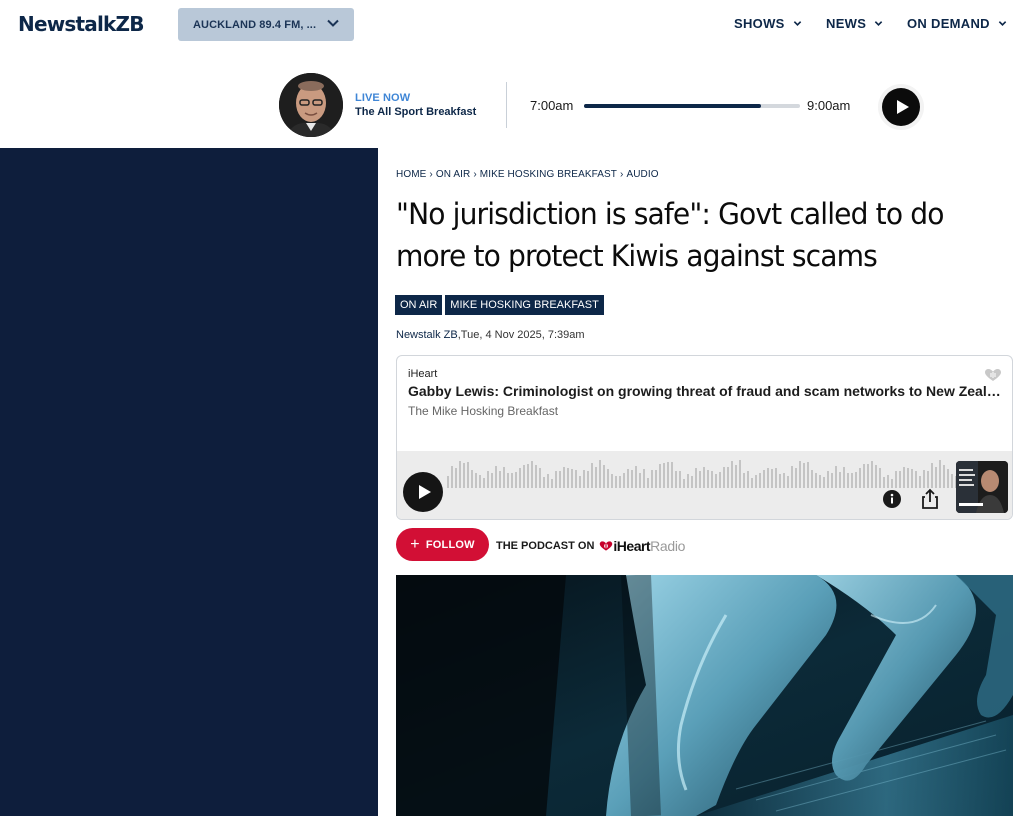  I want to click on follow-button: + FOLLOW, so click(442, 544).